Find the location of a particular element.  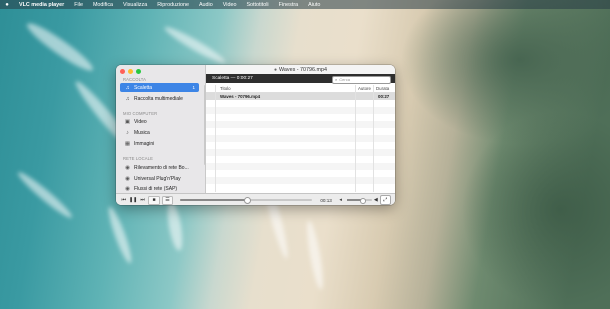

music-note-icon: ♪ is located at coordinates (127, 132).